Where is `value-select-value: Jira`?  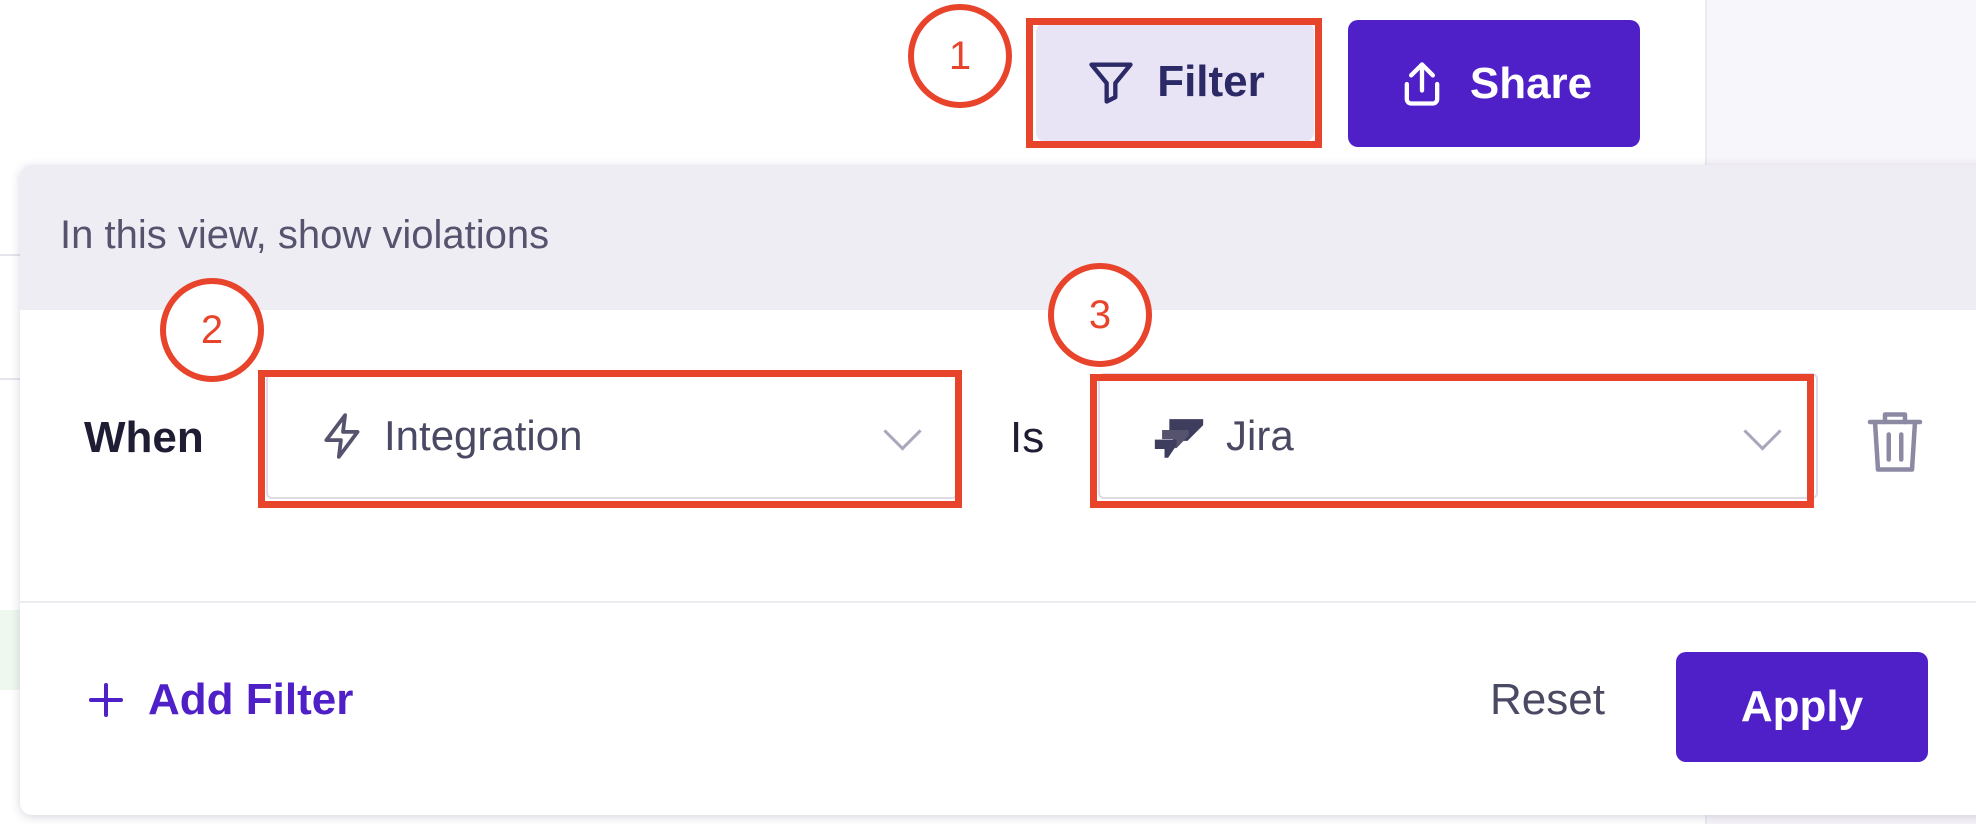
value-select-value: Jira is located at coordinates (1260, 435).